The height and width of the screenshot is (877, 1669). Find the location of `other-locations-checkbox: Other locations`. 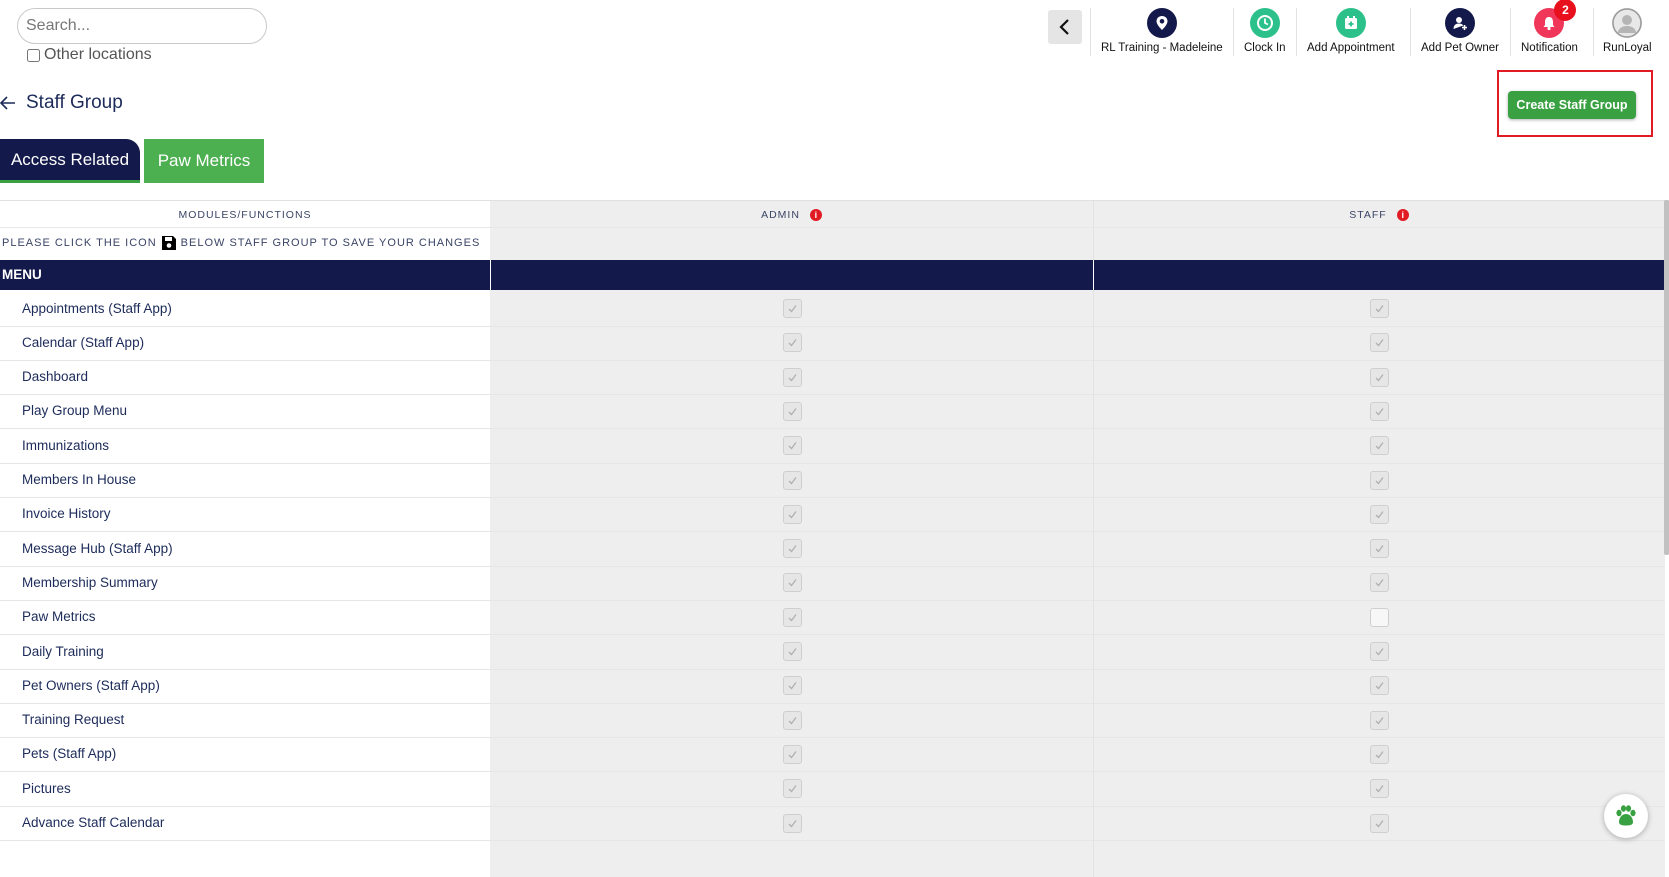

other-locations-checkbox: Other locations is located at coordinates (89, 55).